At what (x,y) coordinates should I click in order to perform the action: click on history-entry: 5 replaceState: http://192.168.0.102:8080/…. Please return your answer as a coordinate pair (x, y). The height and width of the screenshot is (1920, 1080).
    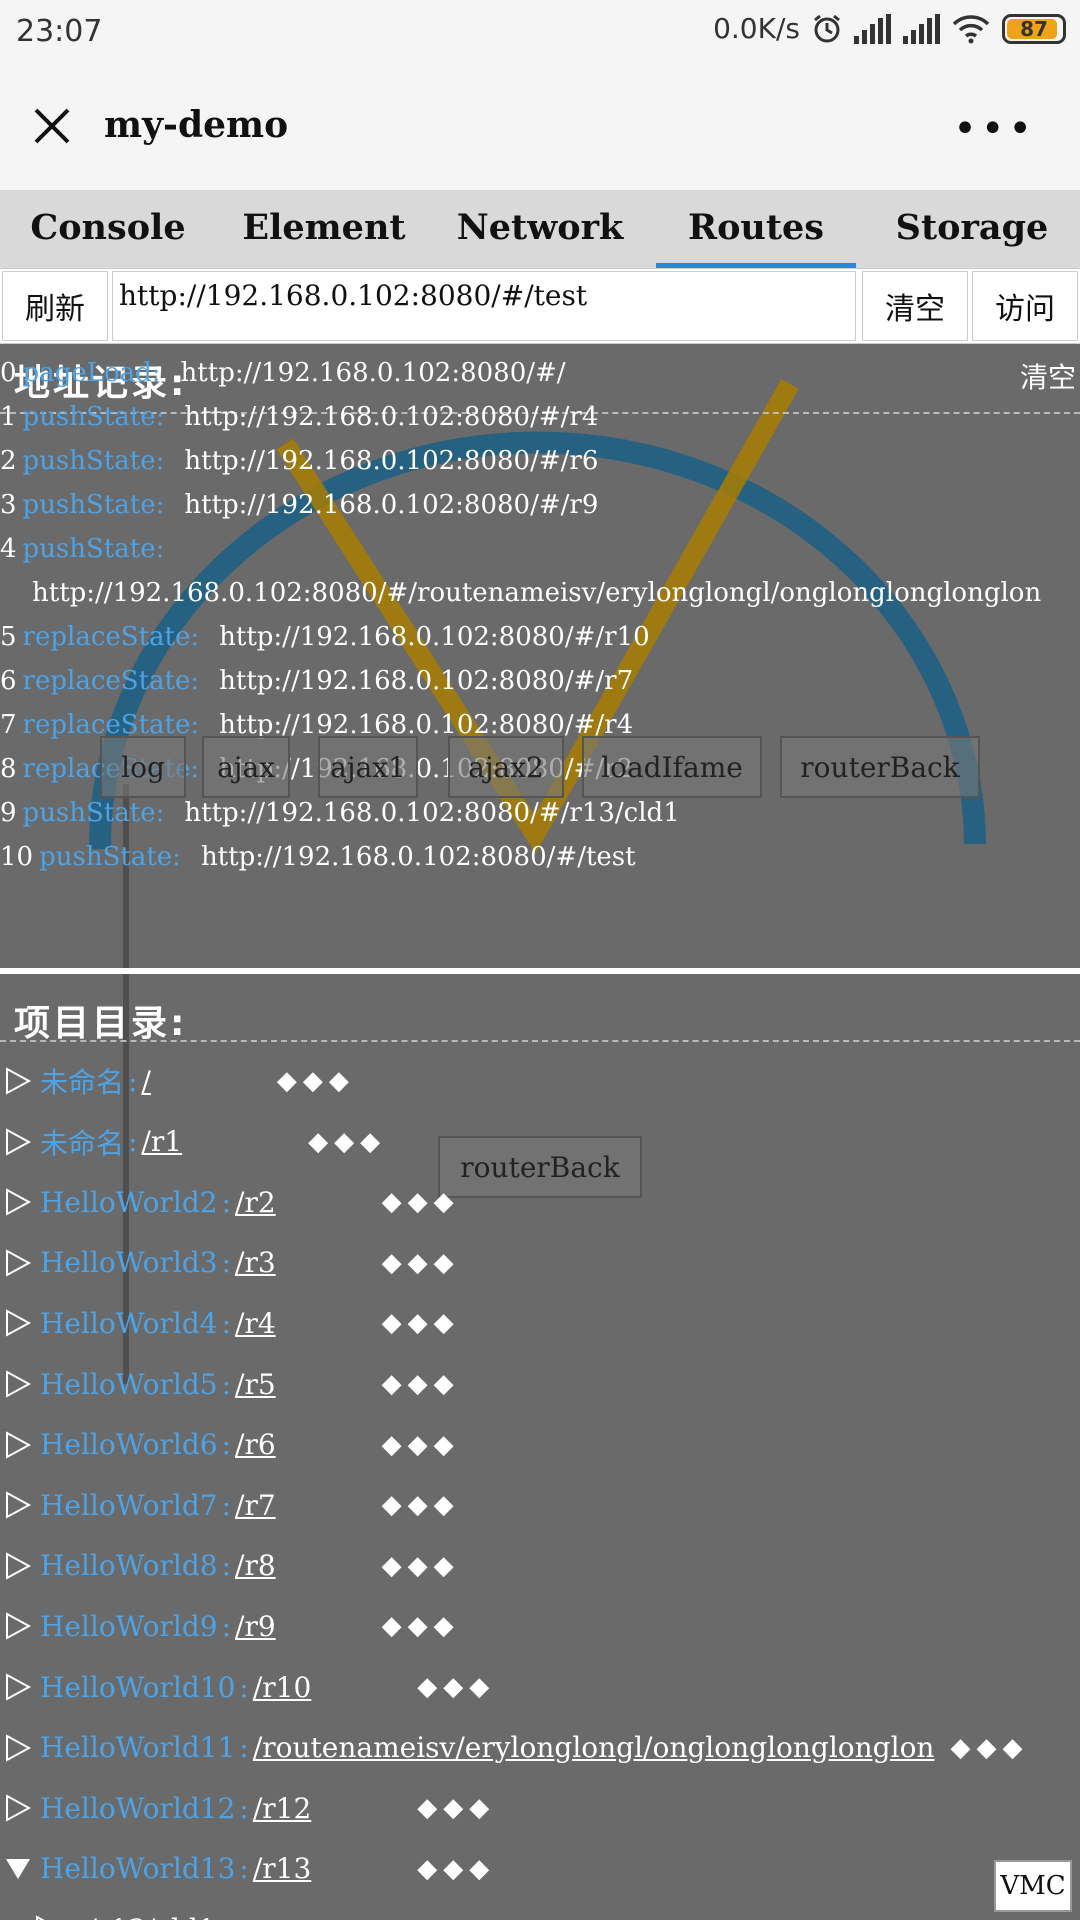
    Looking at the image, I should click on (325, 637).